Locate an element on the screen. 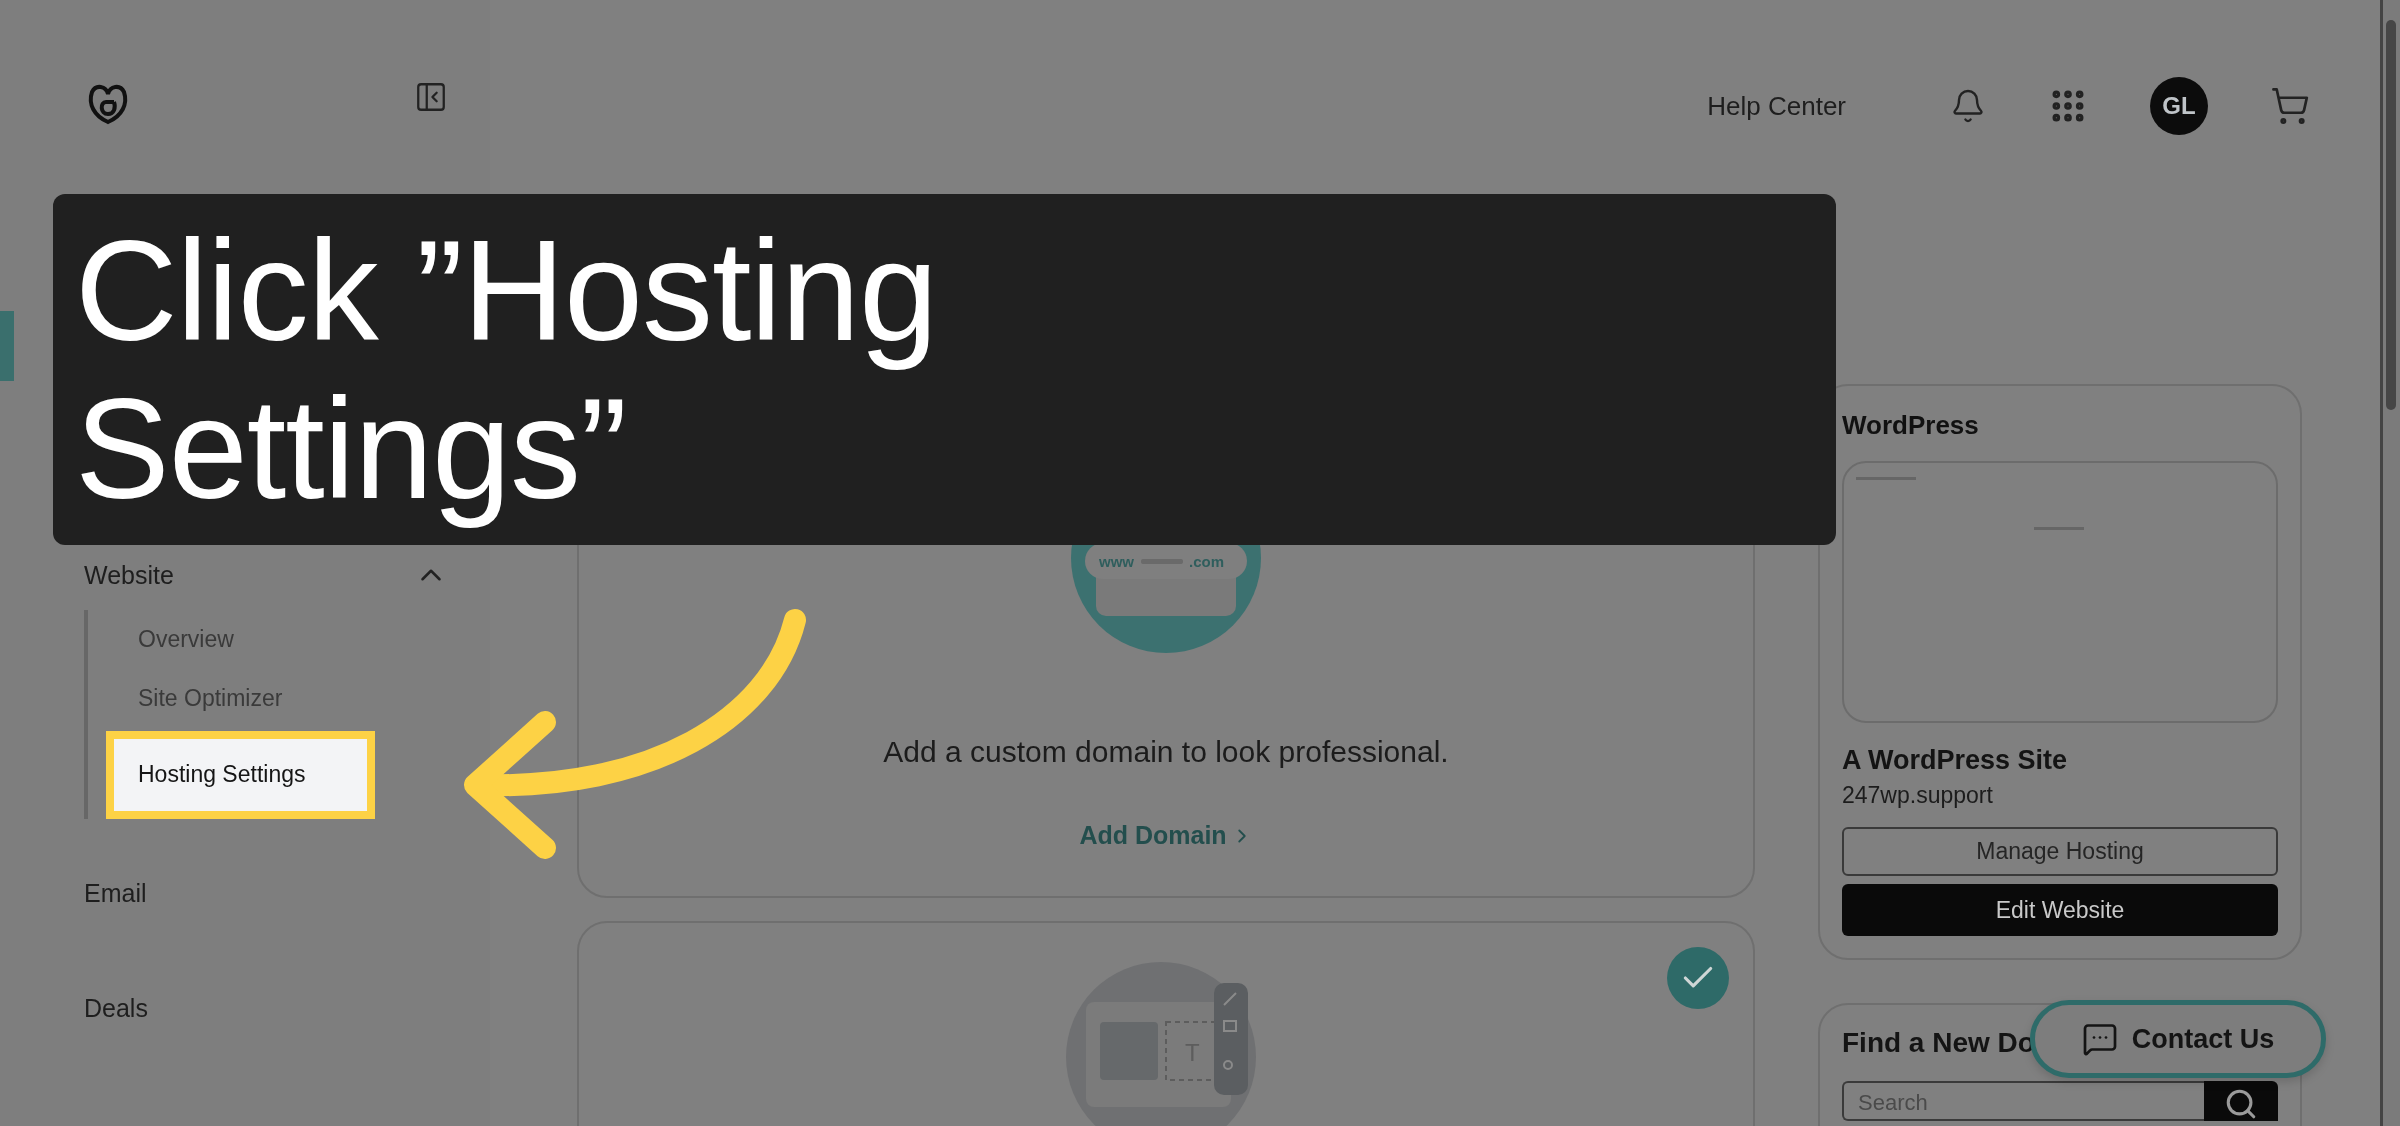  illustration-label: www is located at coordinates (1116, 561).